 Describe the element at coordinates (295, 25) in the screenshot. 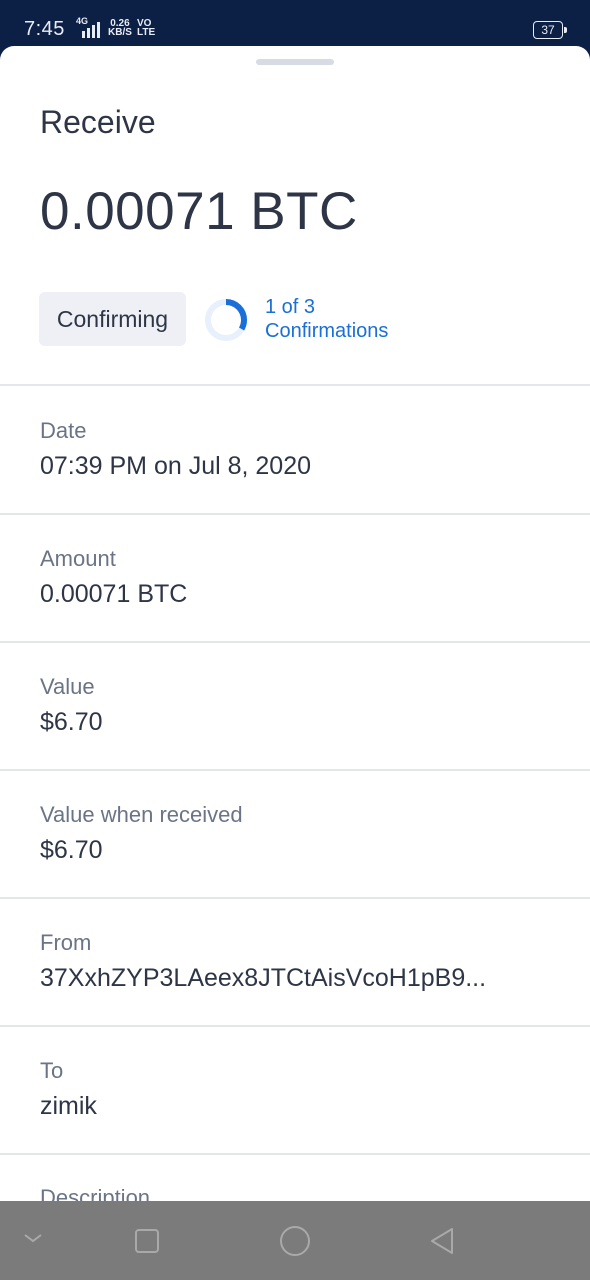

I see `status-bar: 7:45 4G 0.26 KB/S VO LTE 37` at that location.